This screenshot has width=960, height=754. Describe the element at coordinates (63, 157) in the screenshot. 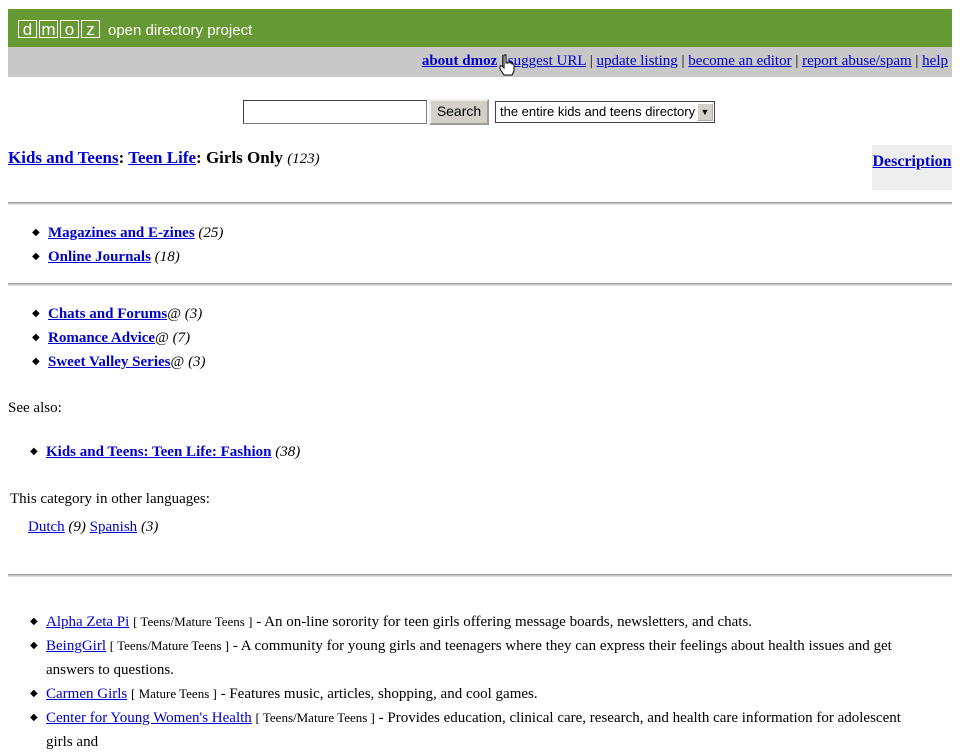

I see `breadcrumb-kids-and-teens: Kids and Teens` at that location.